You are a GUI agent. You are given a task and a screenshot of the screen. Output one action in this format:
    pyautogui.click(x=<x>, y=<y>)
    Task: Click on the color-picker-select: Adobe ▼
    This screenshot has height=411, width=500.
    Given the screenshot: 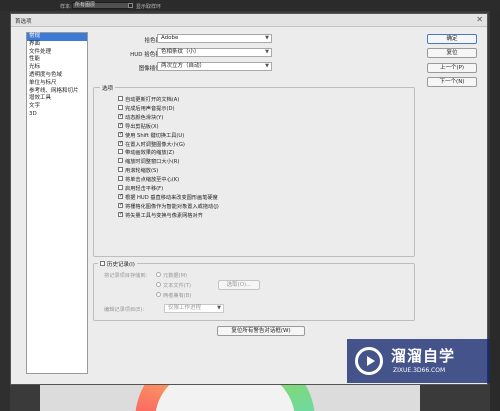 What is the action you would take?
    pyautogui.click(x=214, y=38)
    